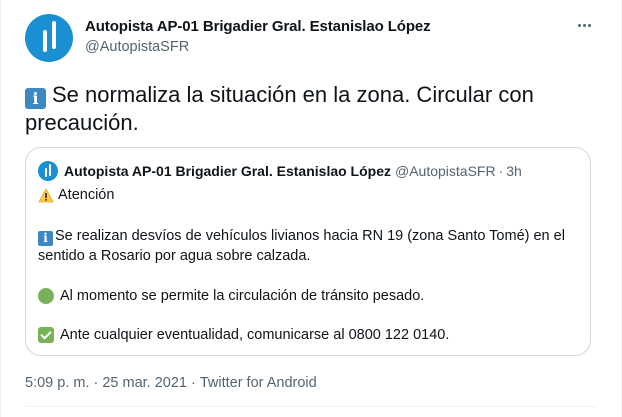 This screenshot has width=622, height=417. I want to click on divider, so click(311, 406).